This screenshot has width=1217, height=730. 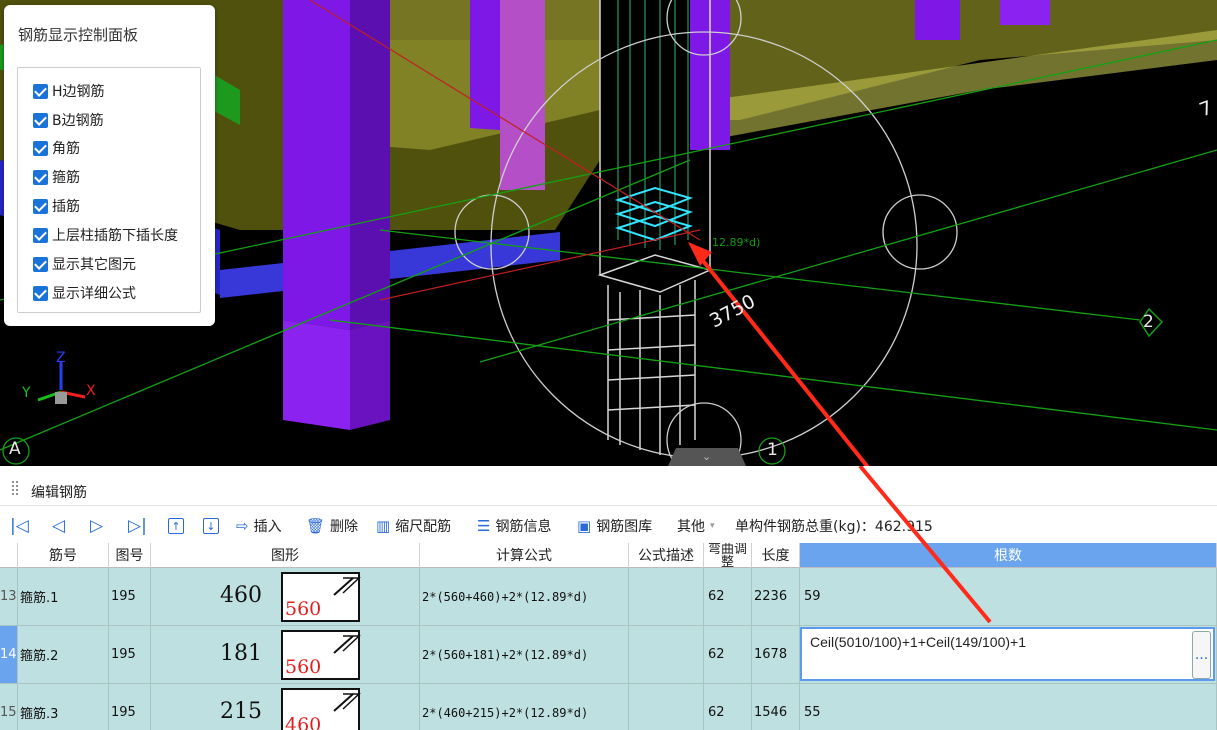 I want to click on rebar-no-cell: 箍筋.2, so click(x=63, y=655).